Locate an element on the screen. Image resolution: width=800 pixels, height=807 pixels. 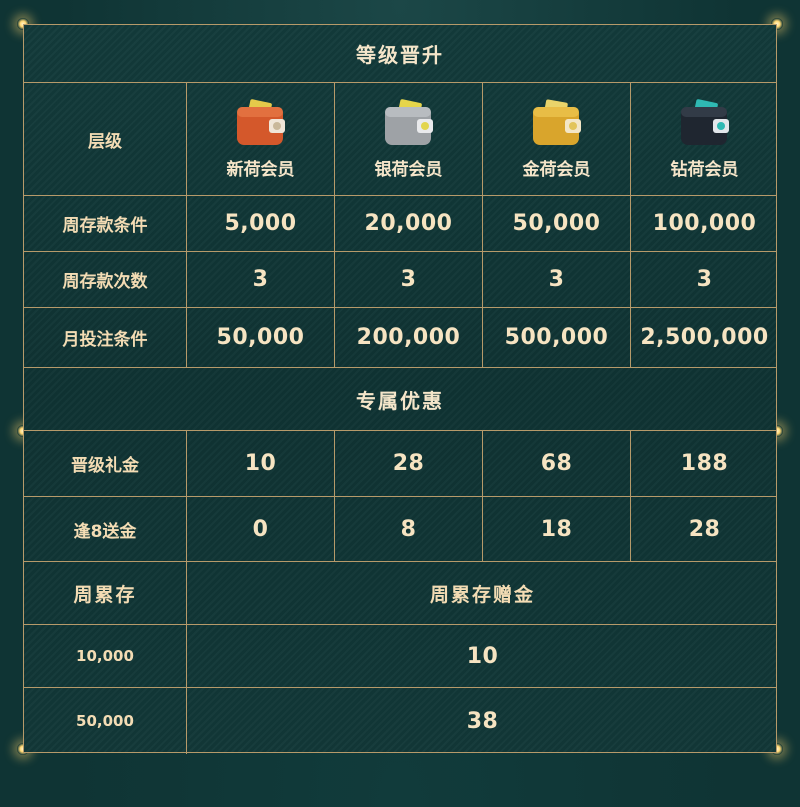
promotion-title: 等级晋升 is located at coordinates (400, 55).